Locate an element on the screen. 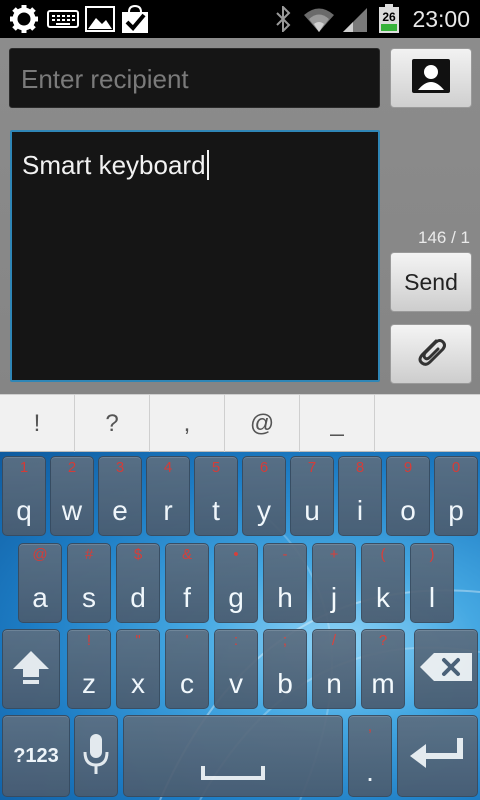 The image size is (480, 800). key-secondary: • is located at coordinates (236, 554).